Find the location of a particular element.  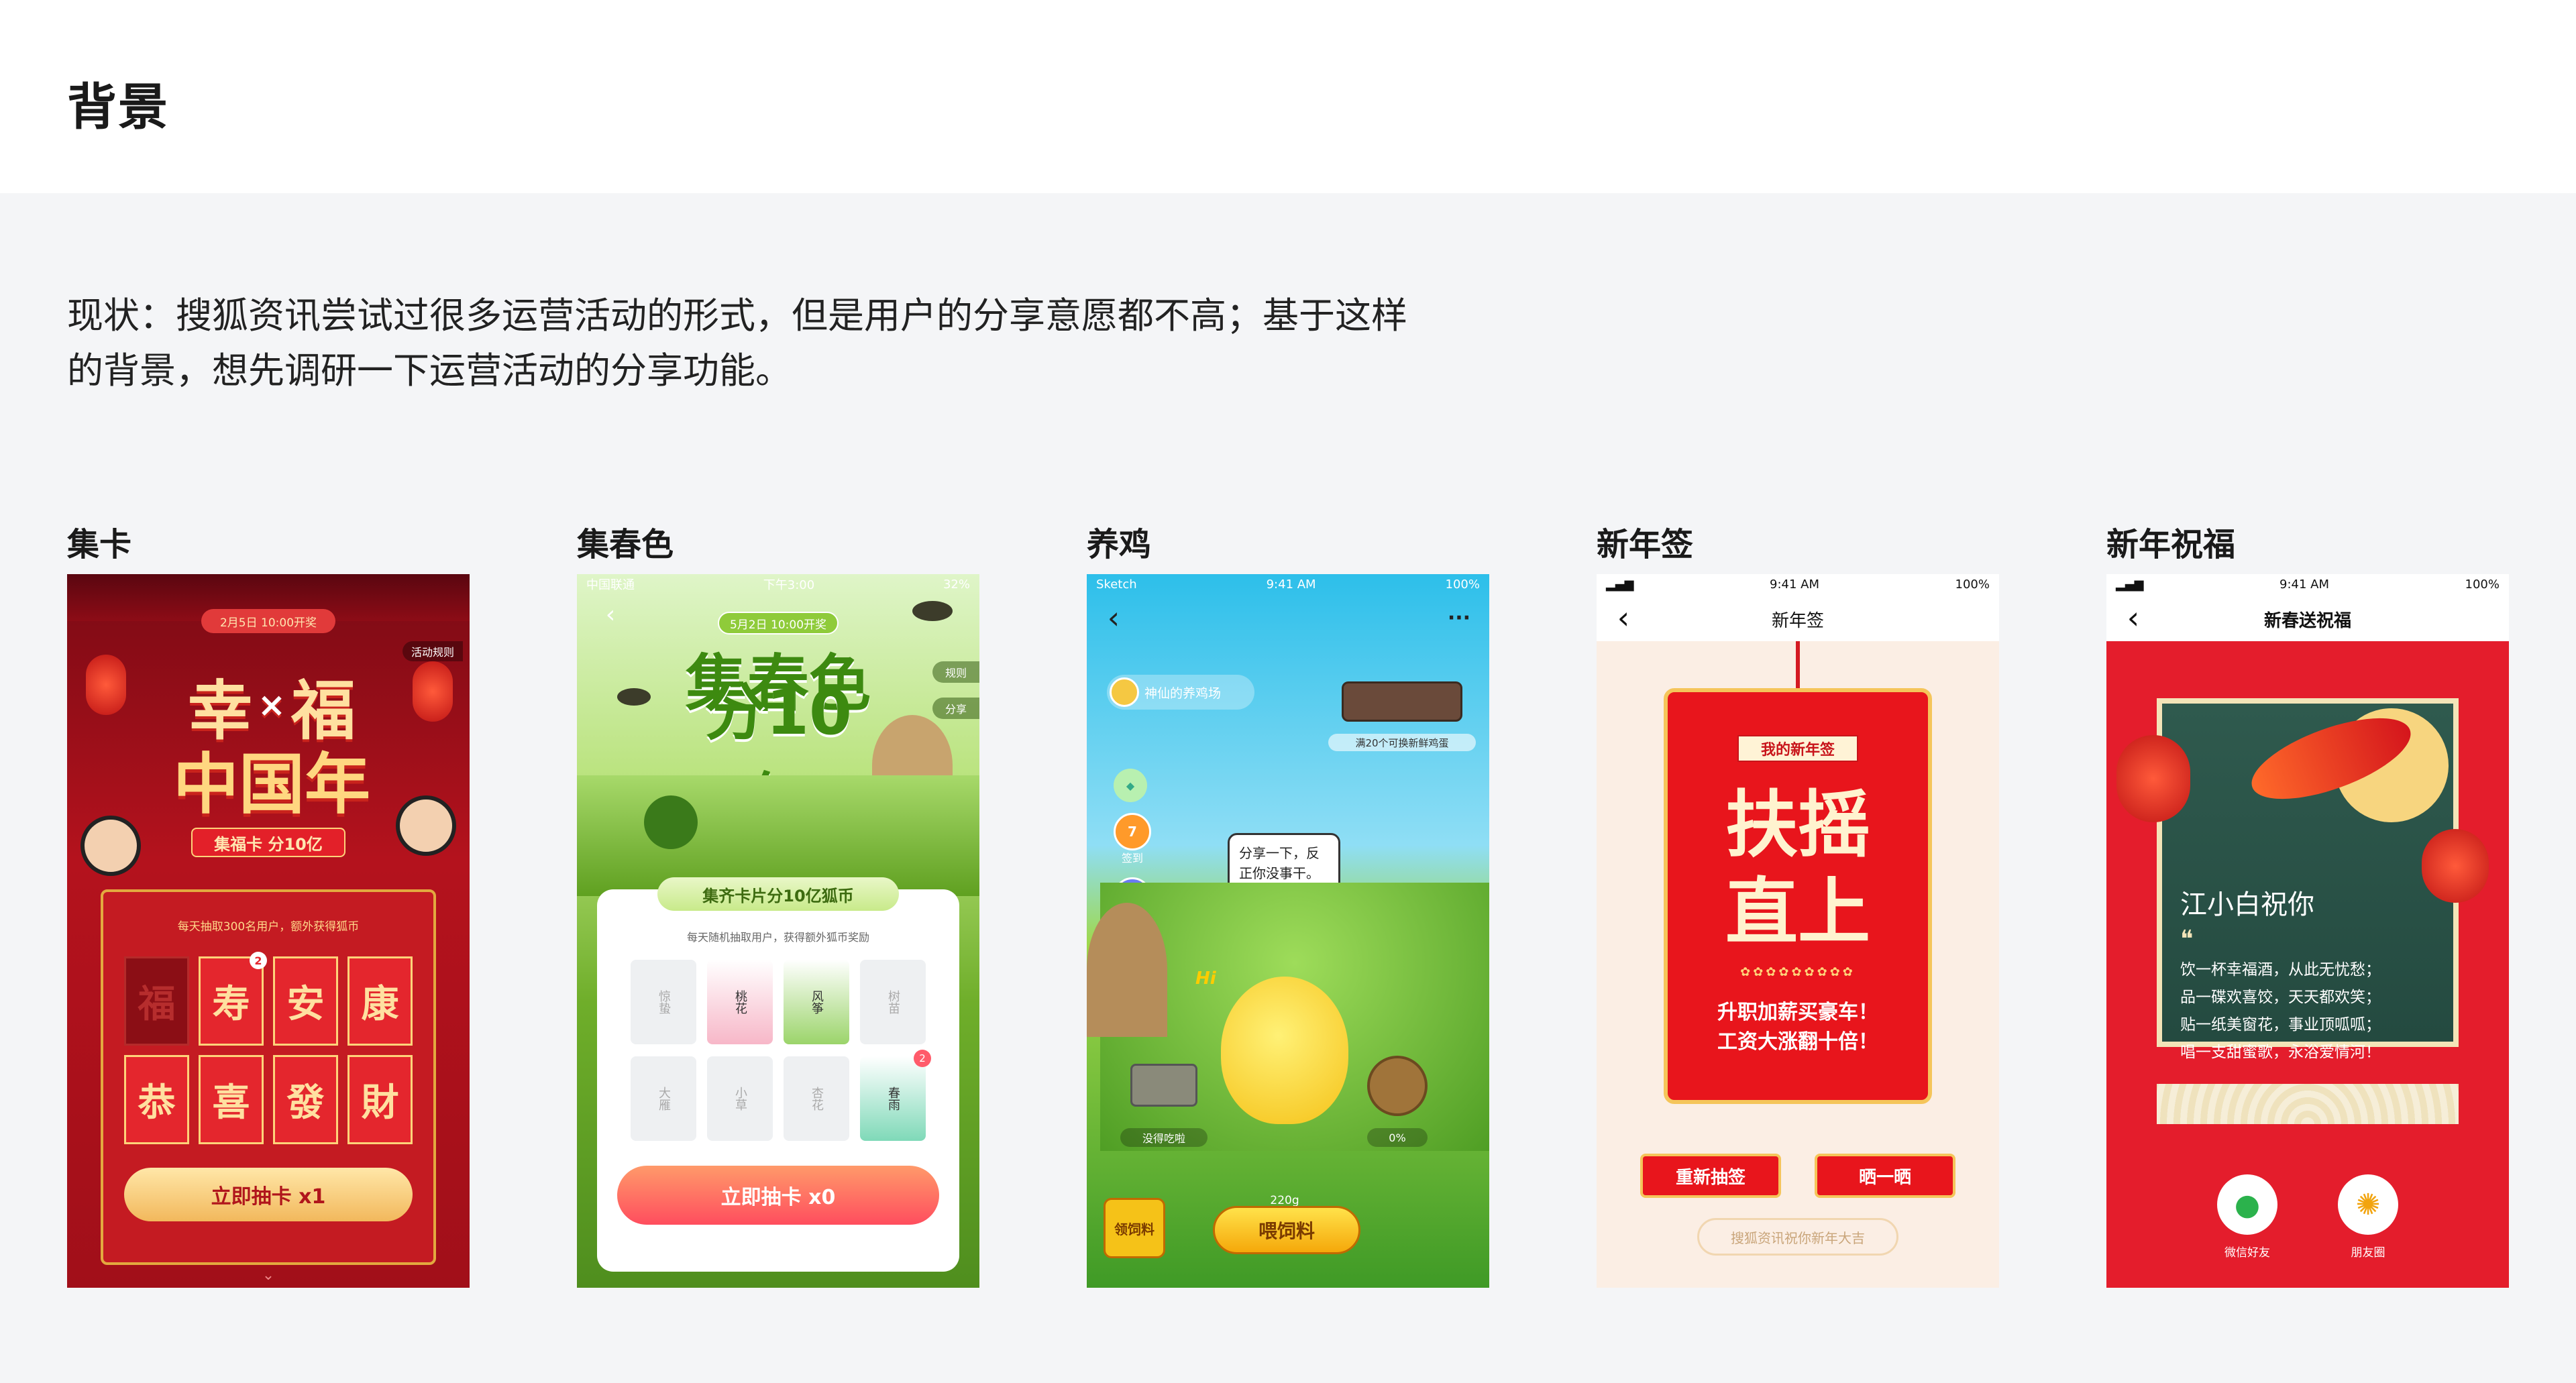

card-badge: 2 is located at coordinates (922, 1058).